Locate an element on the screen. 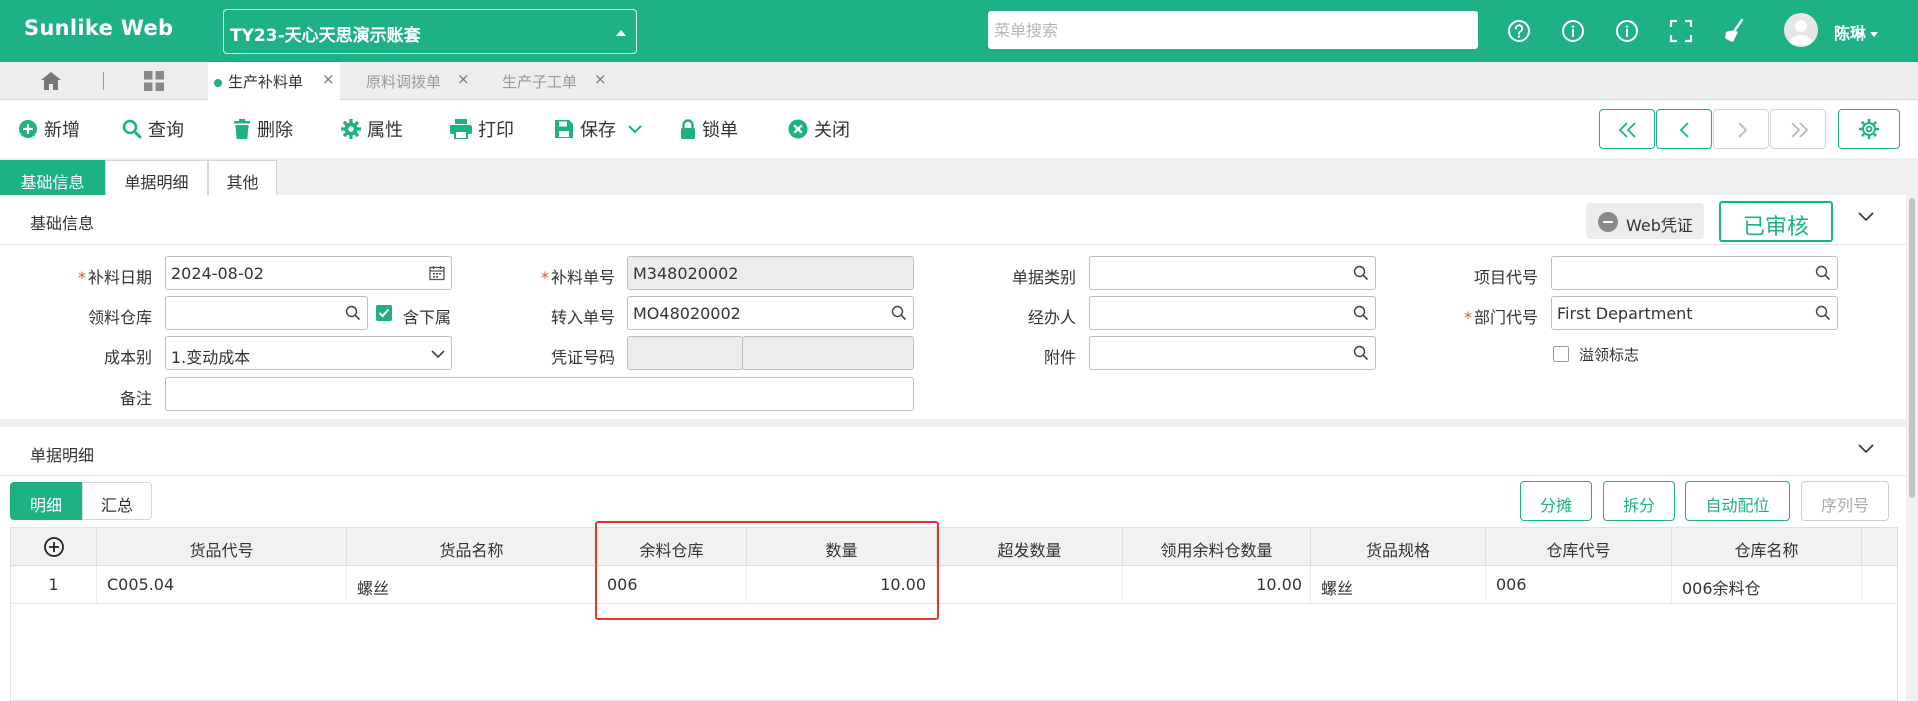 Image resolution: width=1918 pixels, height=701 pixels. avatar is located at coordinates (1801, 30).